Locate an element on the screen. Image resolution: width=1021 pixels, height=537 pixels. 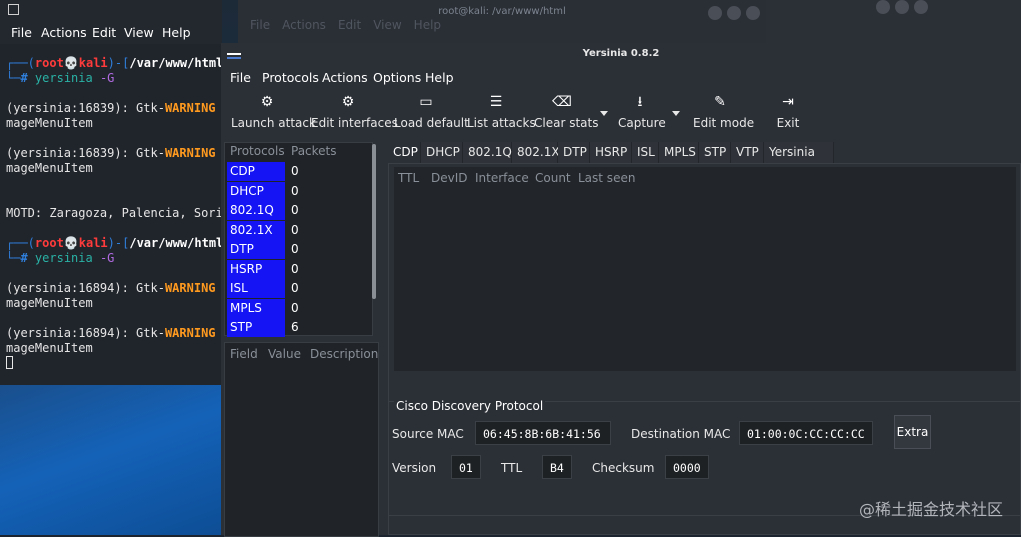
field-header: Field is located at coordinates (244, 355).